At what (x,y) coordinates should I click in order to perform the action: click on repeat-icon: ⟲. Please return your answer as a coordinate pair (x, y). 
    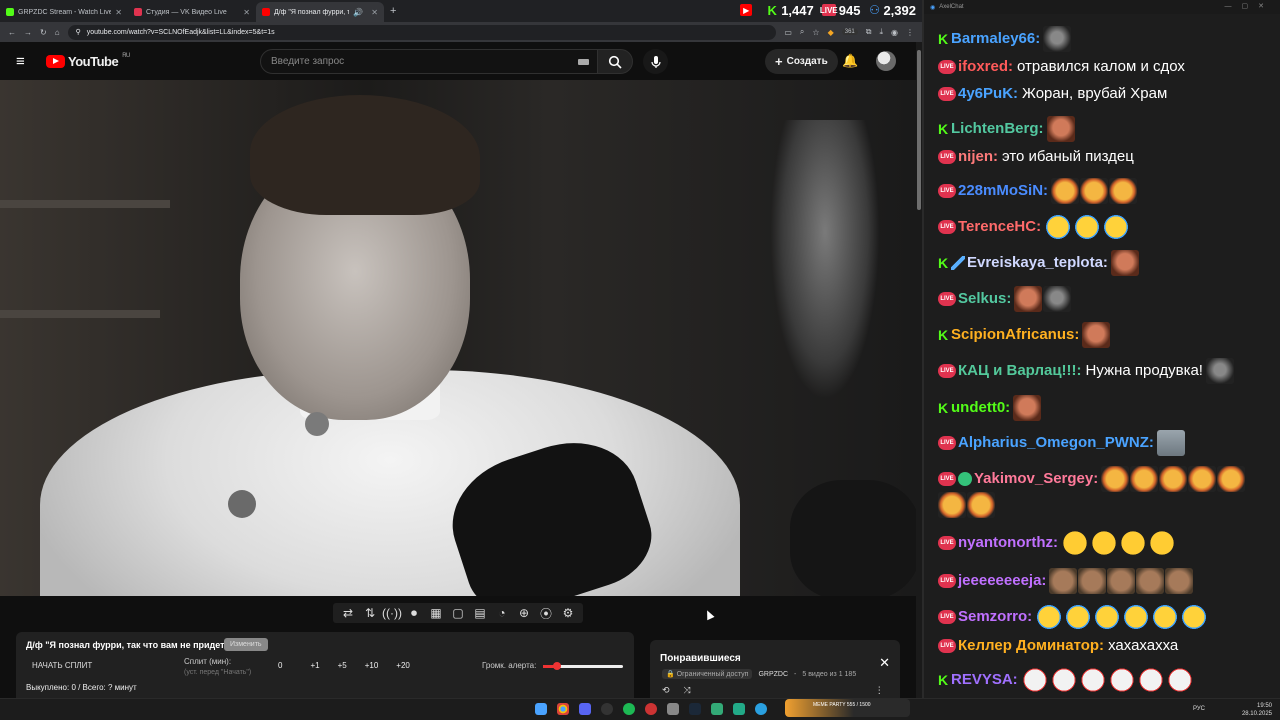
    Looking at the image, I should click on (666, 690).